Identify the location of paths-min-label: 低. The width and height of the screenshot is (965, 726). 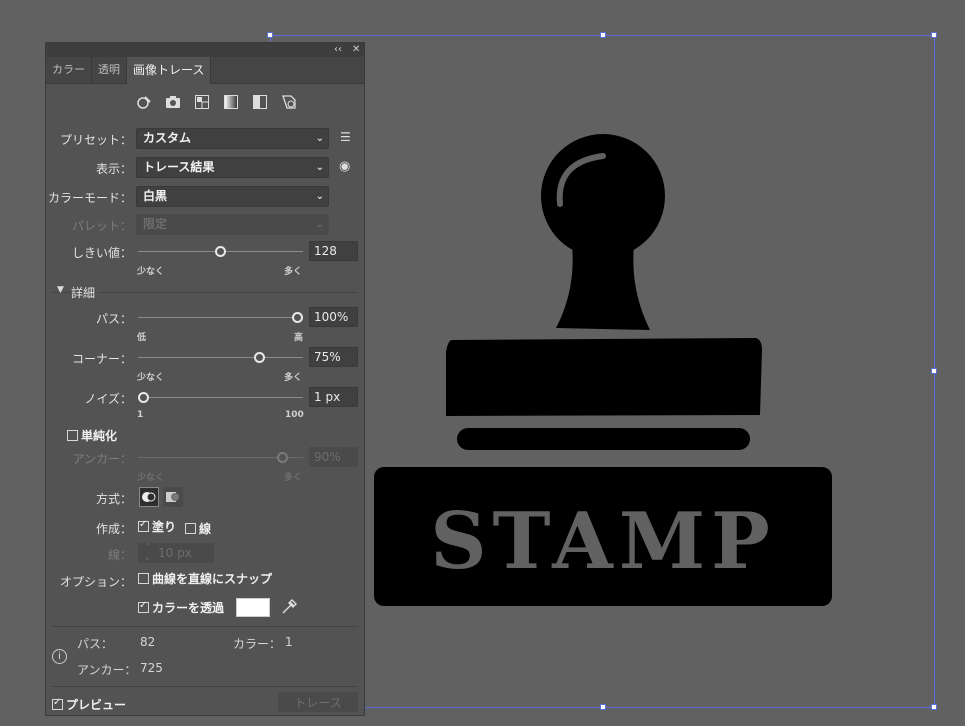
(142, 338).